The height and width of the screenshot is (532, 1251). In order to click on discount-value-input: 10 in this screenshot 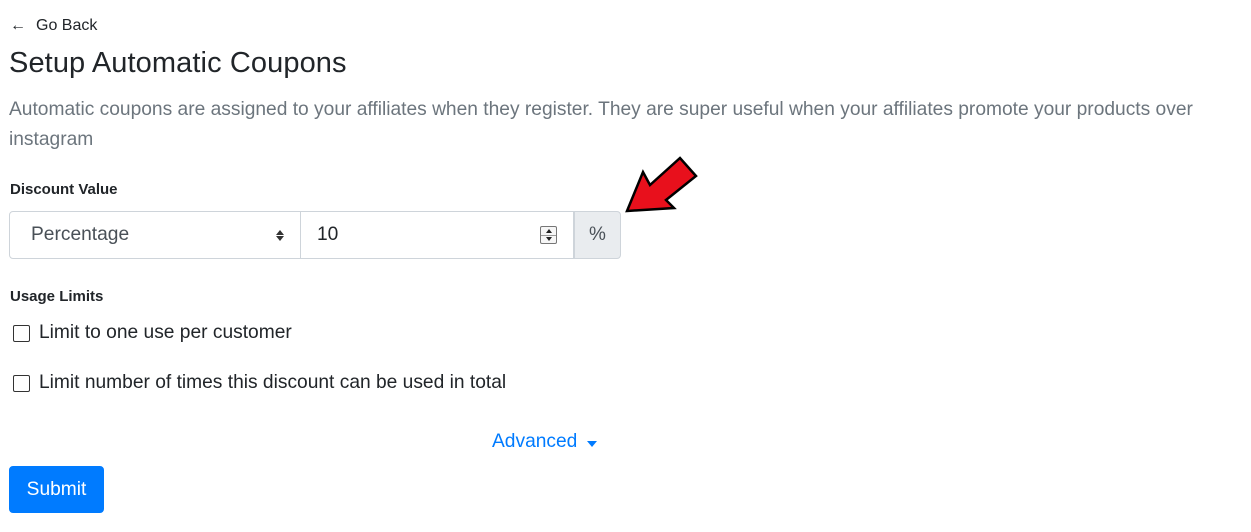, I will do `click(437, 235)`.